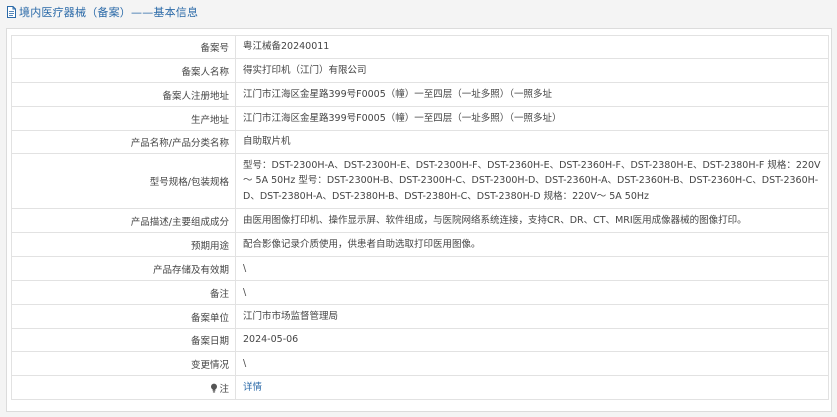 This screenshot has height=417, width=837. Describe the element at coordinates (532, 316) in the screenshot. I see `row-value-record-unit: 江门市市场监督管理局` at that location.